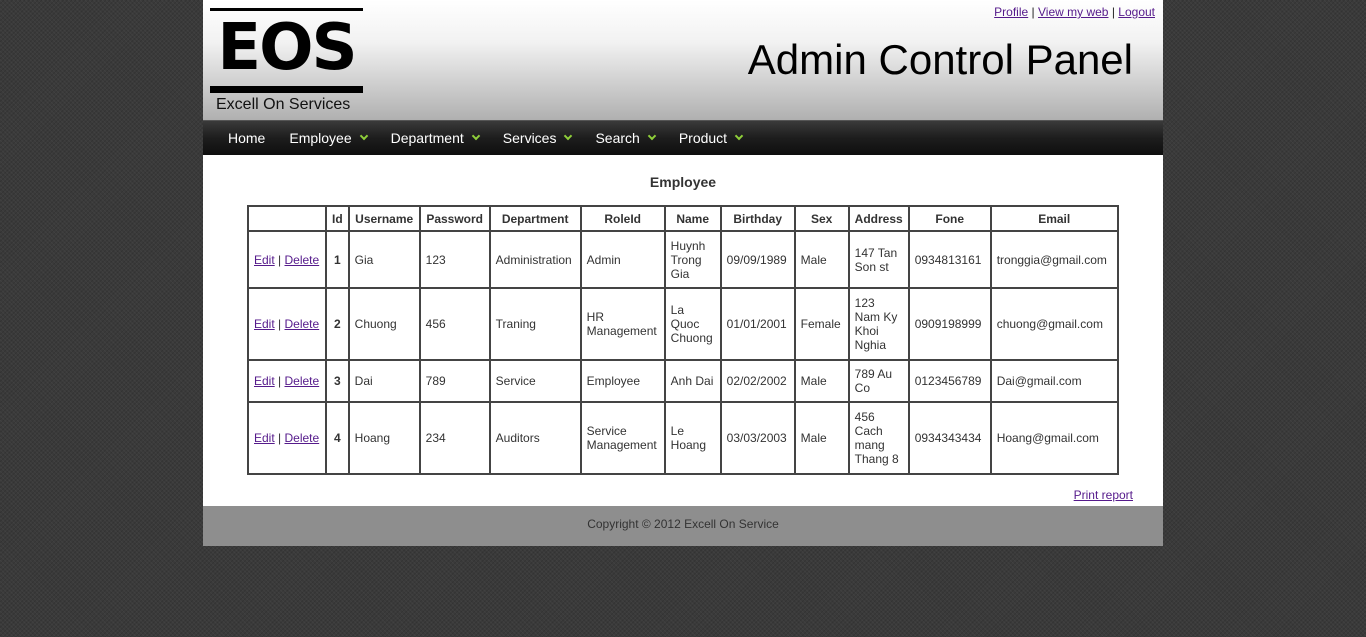  I want to click on cell-name: Huynh Trong Gia, so click(692, 259).